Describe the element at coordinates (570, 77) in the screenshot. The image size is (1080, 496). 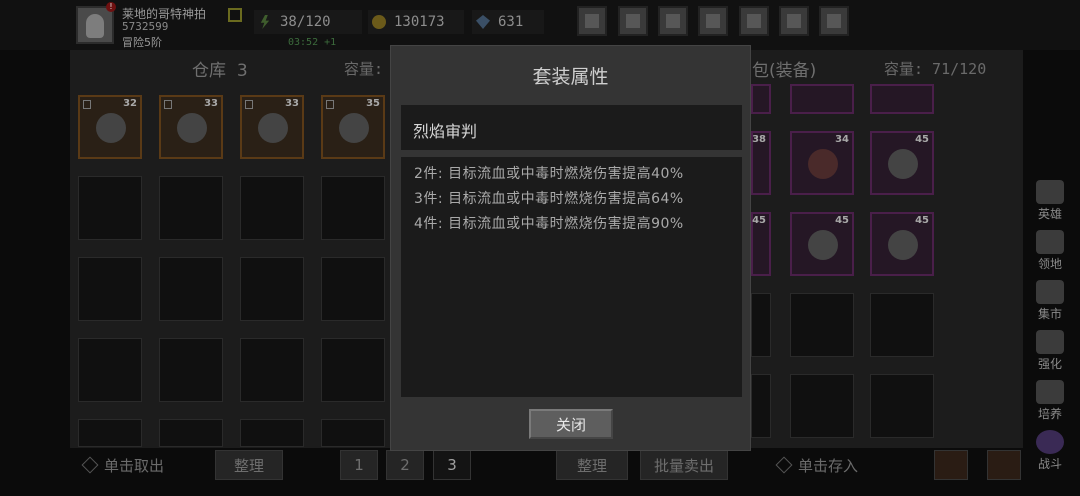
I see `modal-title: 套装属性` at that location.